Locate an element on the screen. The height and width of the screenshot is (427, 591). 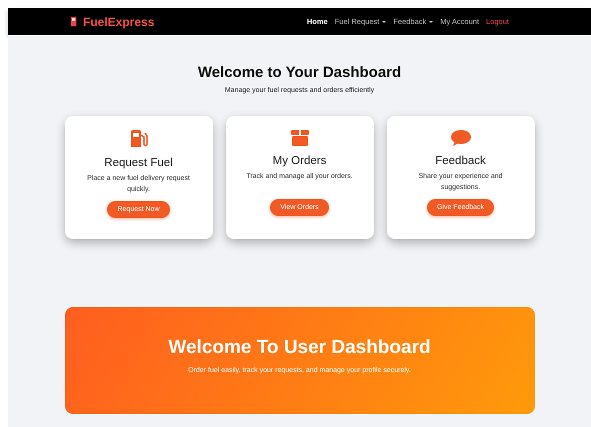
brand-name: FuelExpress is located at coordinates (118, 21).